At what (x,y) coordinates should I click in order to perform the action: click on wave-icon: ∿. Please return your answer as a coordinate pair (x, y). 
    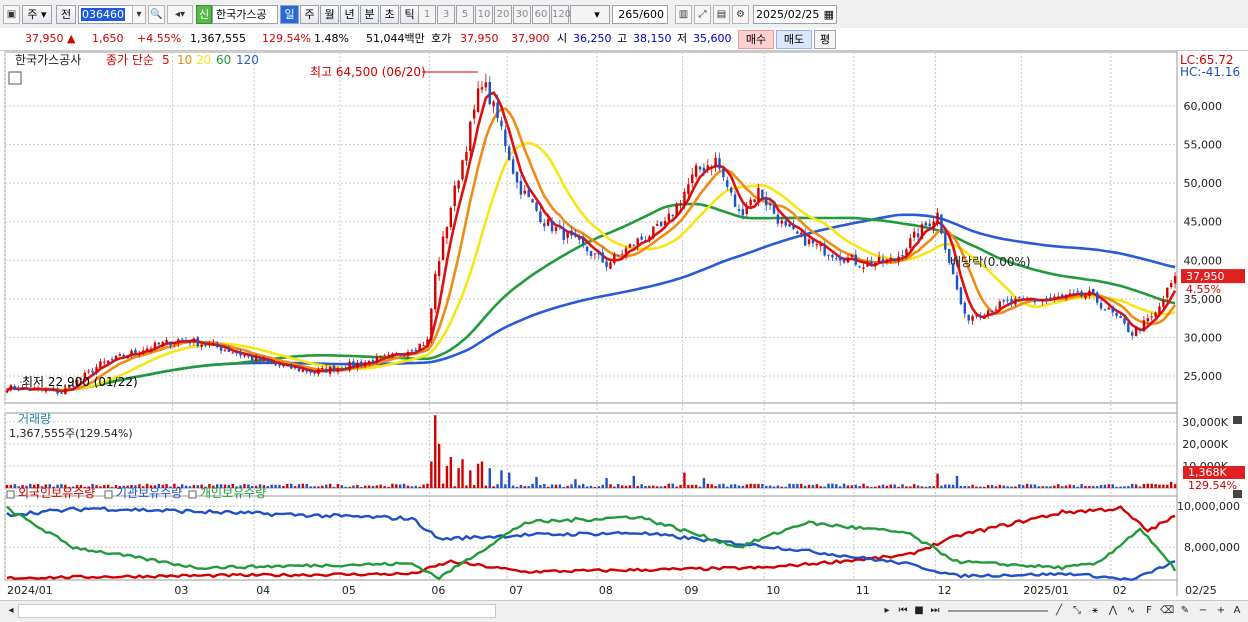
    Looking at the image, I should click on (1131, 611).